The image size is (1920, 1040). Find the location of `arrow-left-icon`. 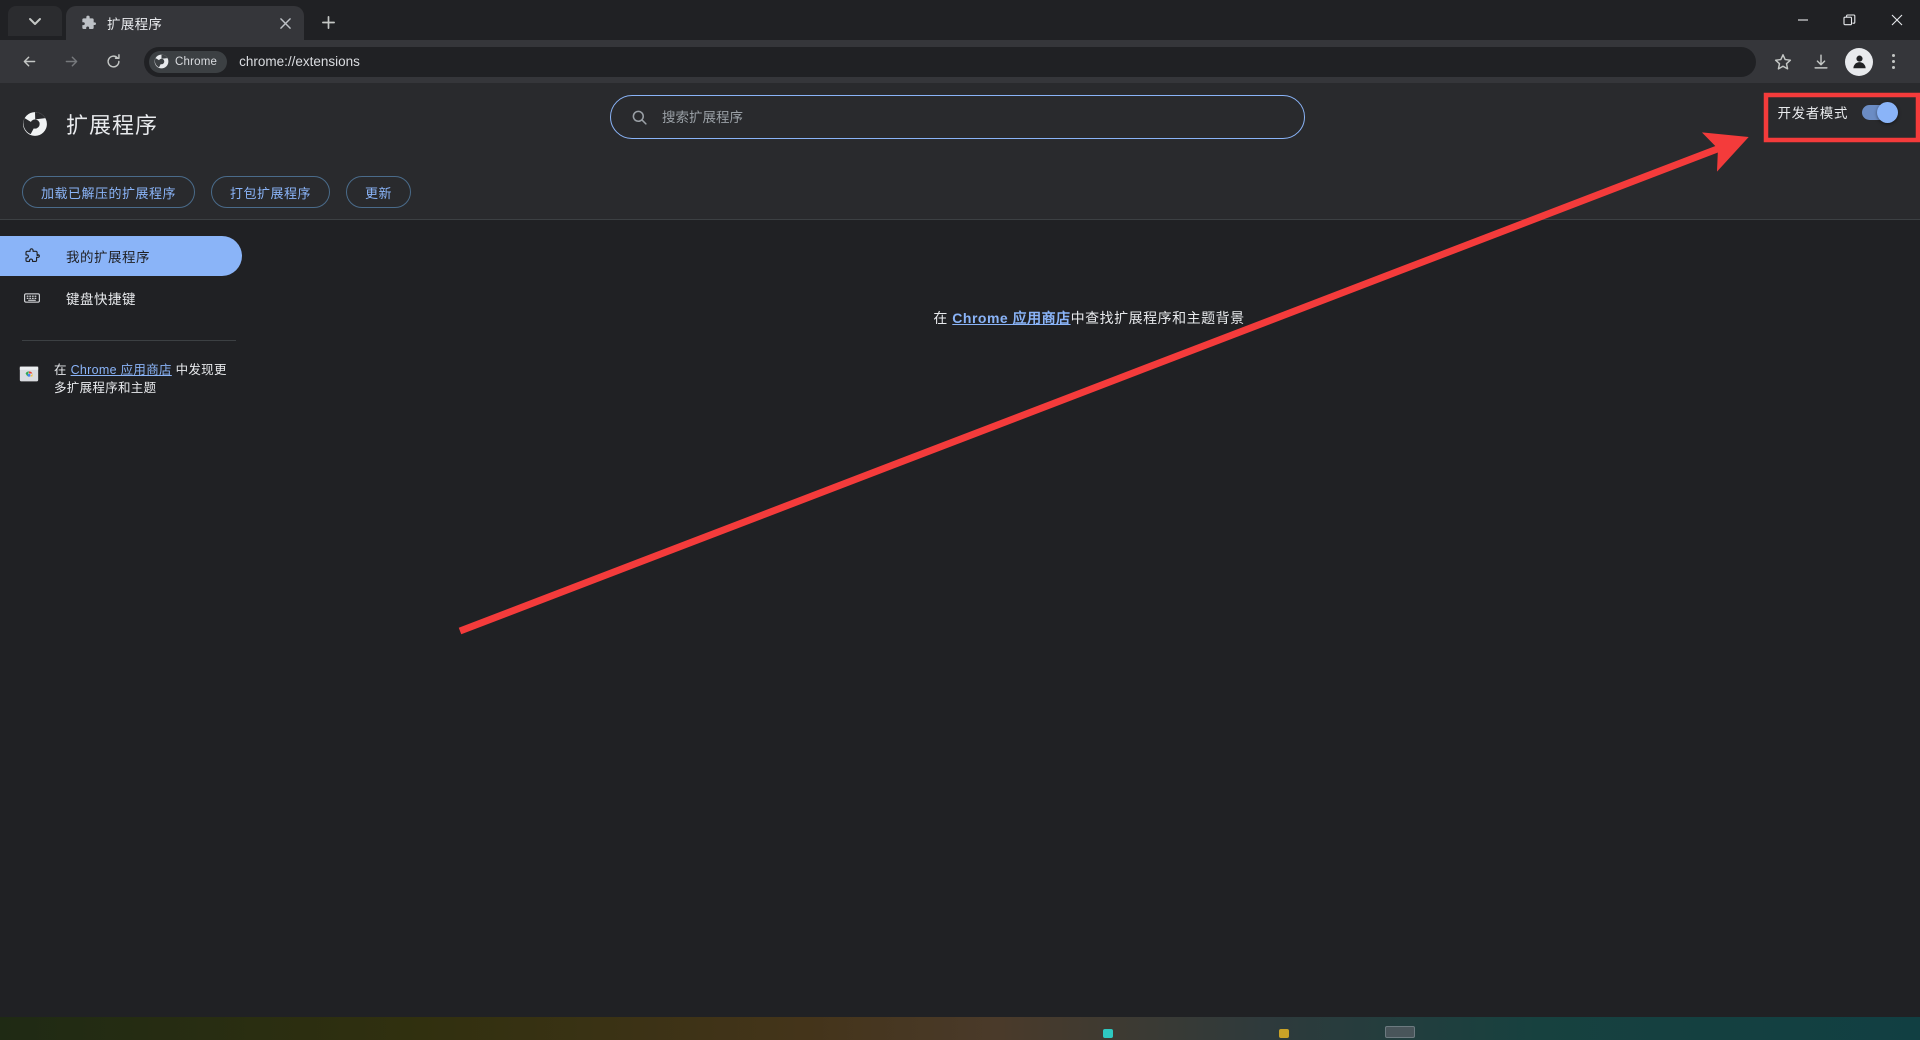

arrow-left-icon is located at coordinates (29, 61).